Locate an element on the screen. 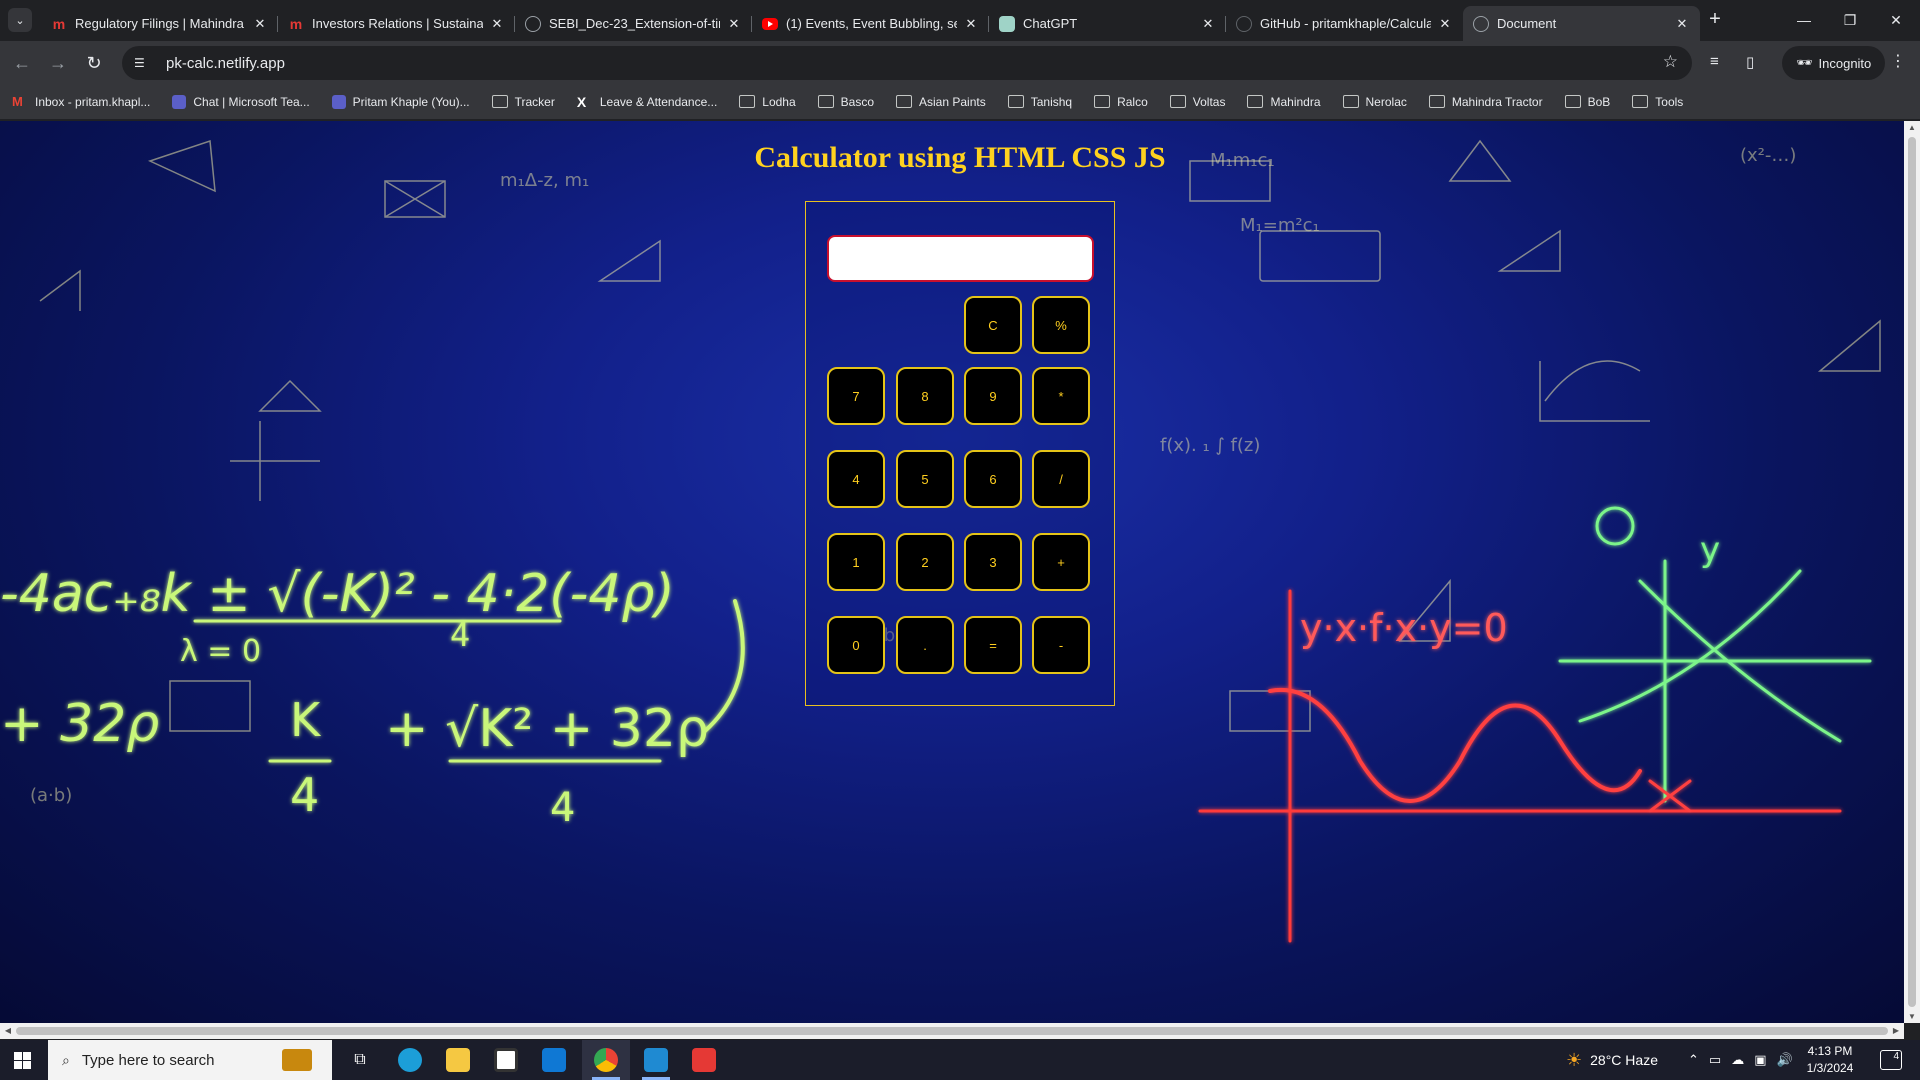 The width and height of the screenshot is (1920, 1080). task-view-button: ⧉ is located at coordinates (360, 1060).